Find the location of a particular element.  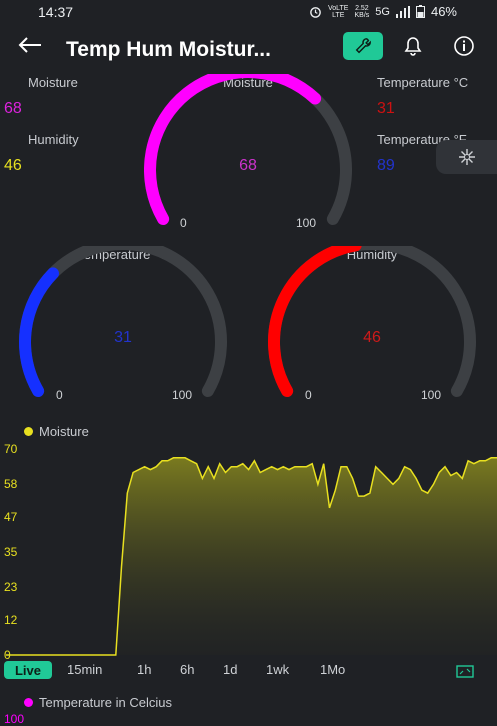

back-arrow-icon is located at coordinates (30, 45).